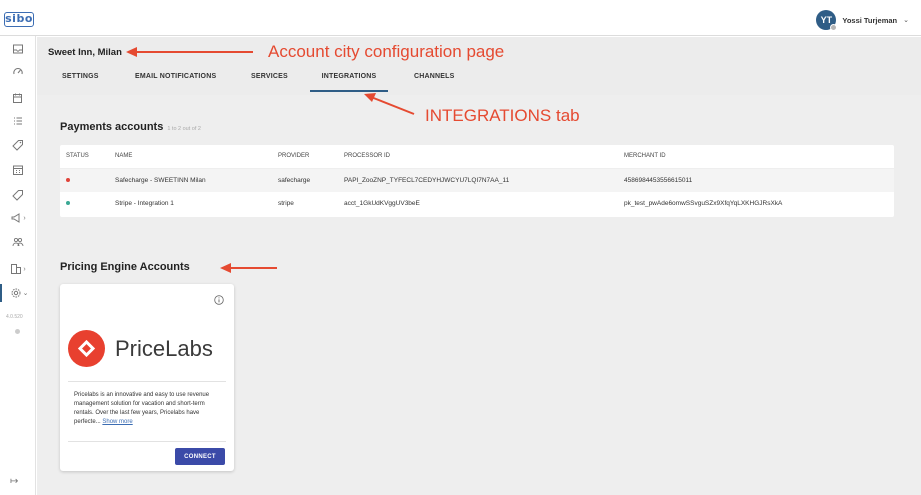 The image size is (921, 495). I want to click on tab-integrations: INTEGRATIONS, so click(349, 79).